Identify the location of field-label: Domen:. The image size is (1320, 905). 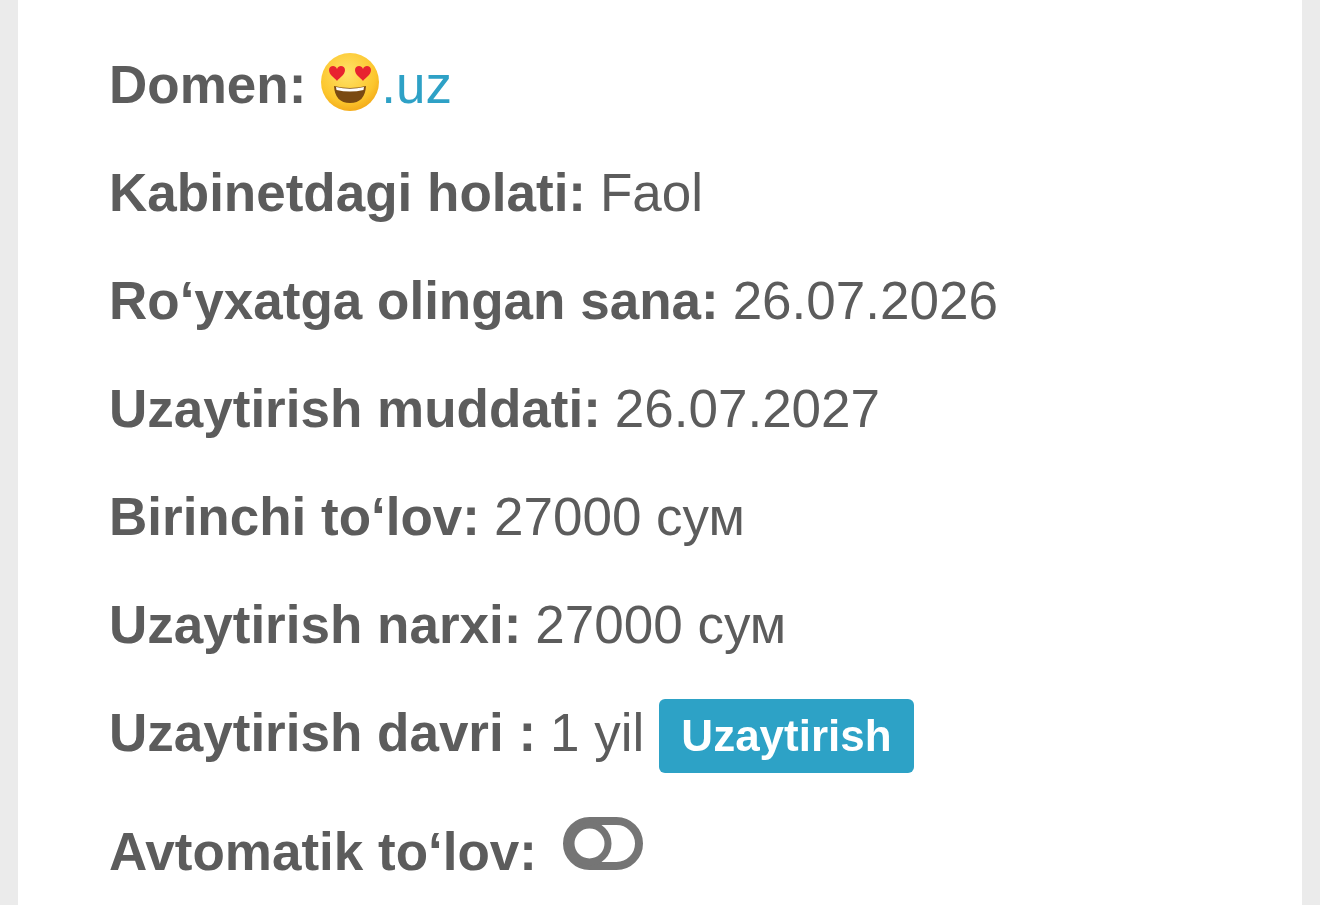
(208, 84).